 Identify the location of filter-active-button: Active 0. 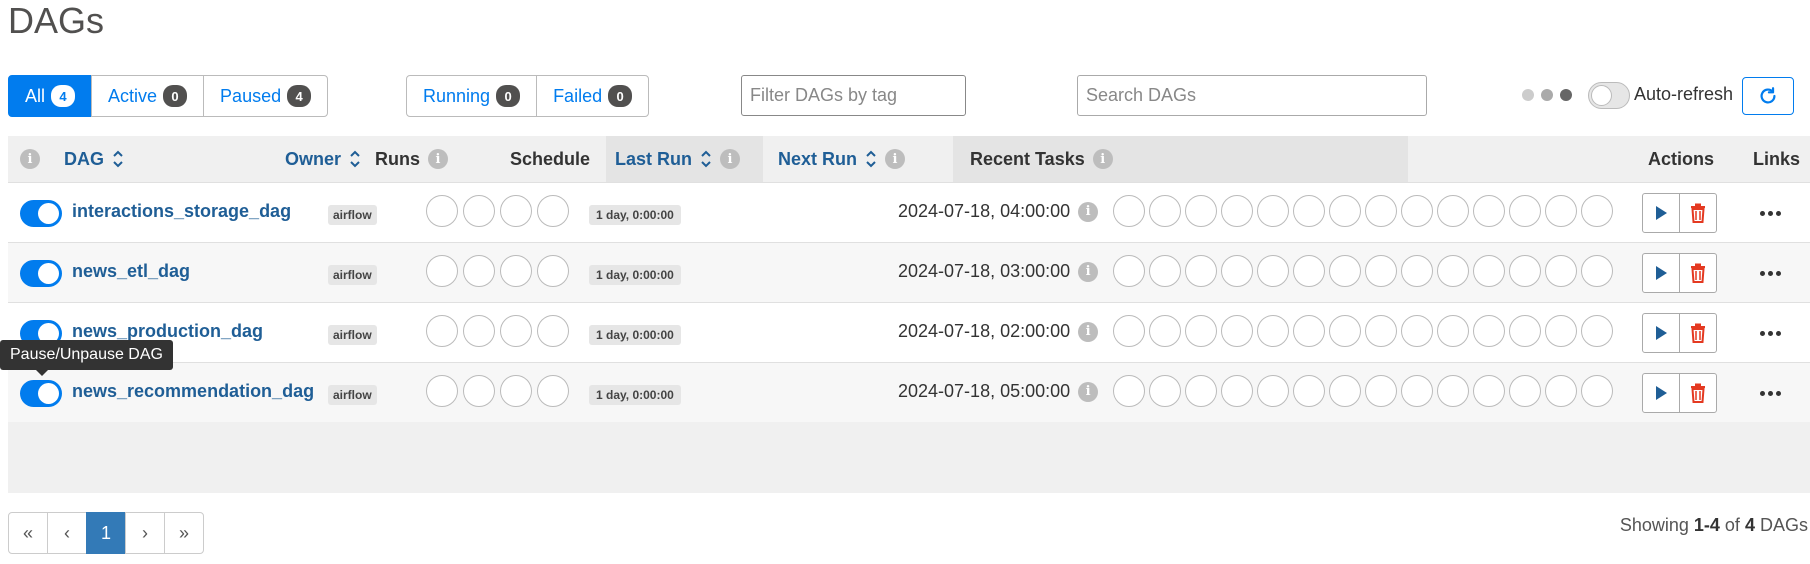
(148, 96).